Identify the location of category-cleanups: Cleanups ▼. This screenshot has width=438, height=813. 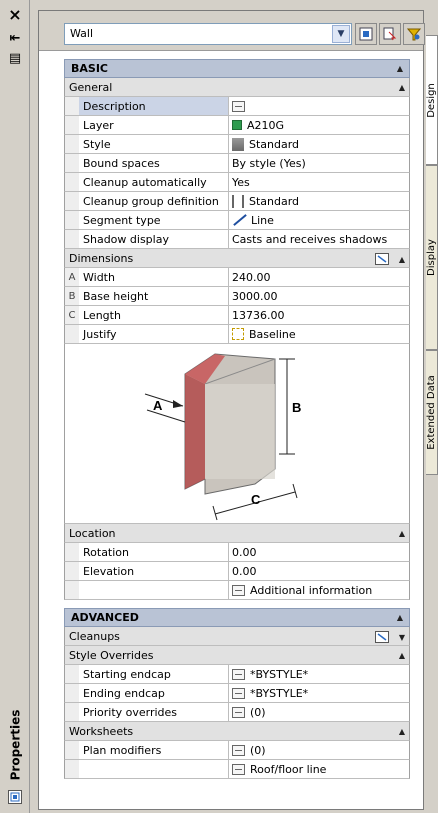
(237, 636).